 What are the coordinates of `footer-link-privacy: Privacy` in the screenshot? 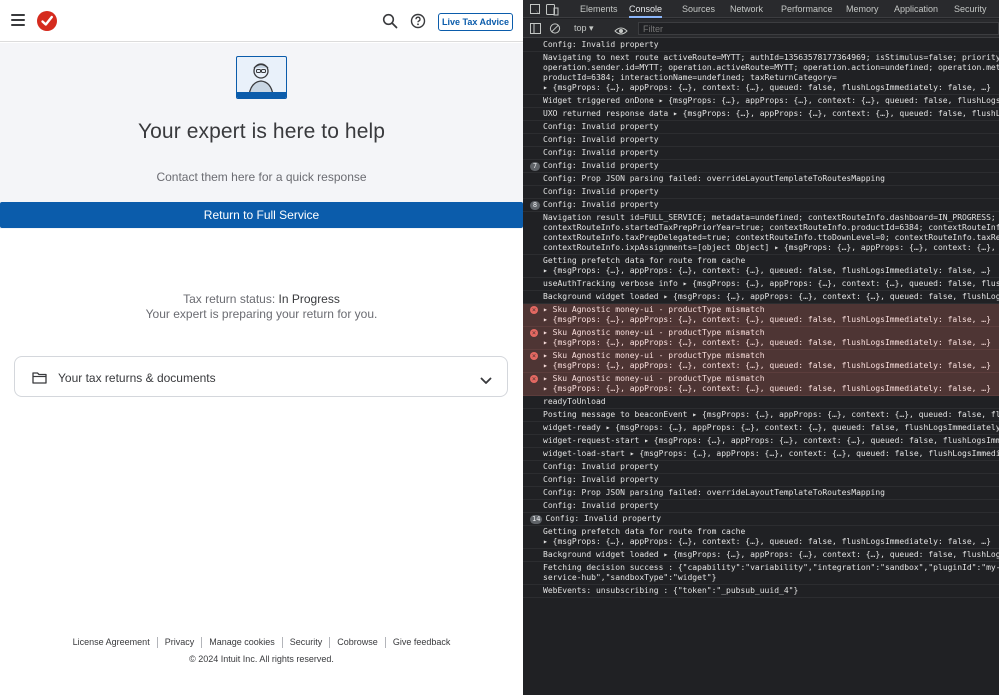 It's located at (180, 642).